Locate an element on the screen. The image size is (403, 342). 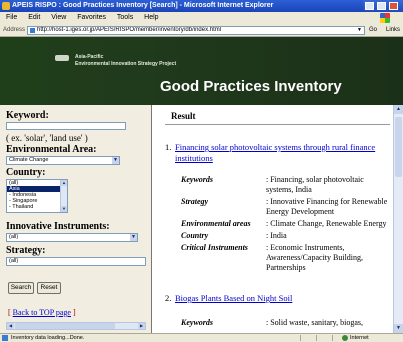
reset-button: Reset is located at coordinates (49, 288).